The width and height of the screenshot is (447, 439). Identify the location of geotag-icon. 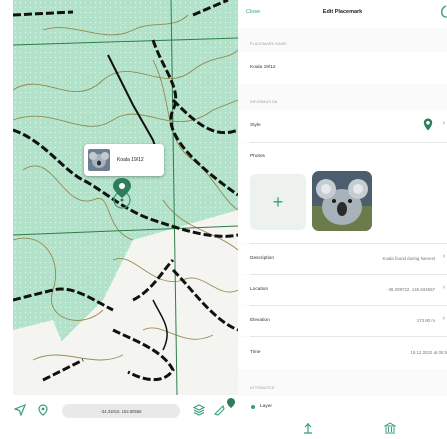
(308, 430).